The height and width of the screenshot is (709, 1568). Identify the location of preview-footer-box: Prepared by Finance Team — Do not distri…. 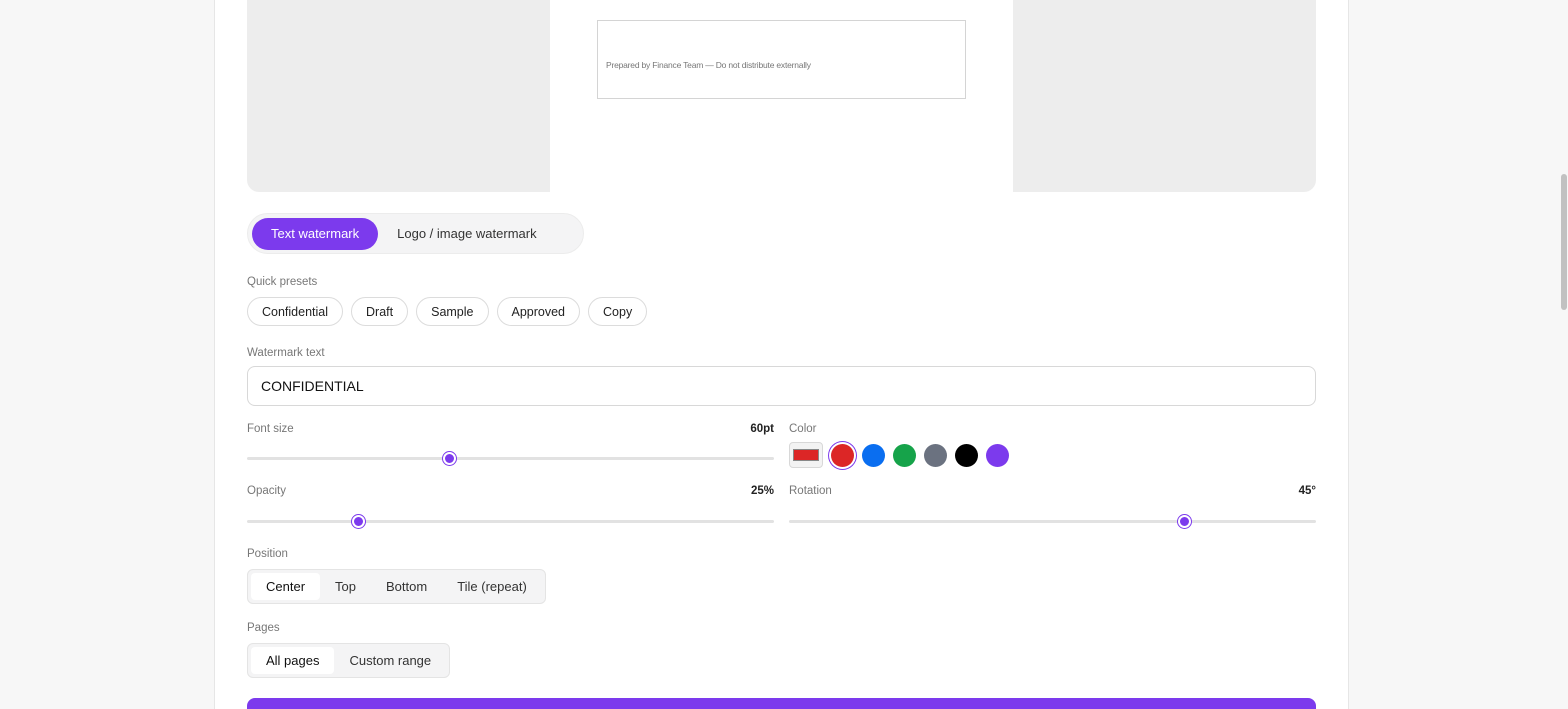
(781, 59).